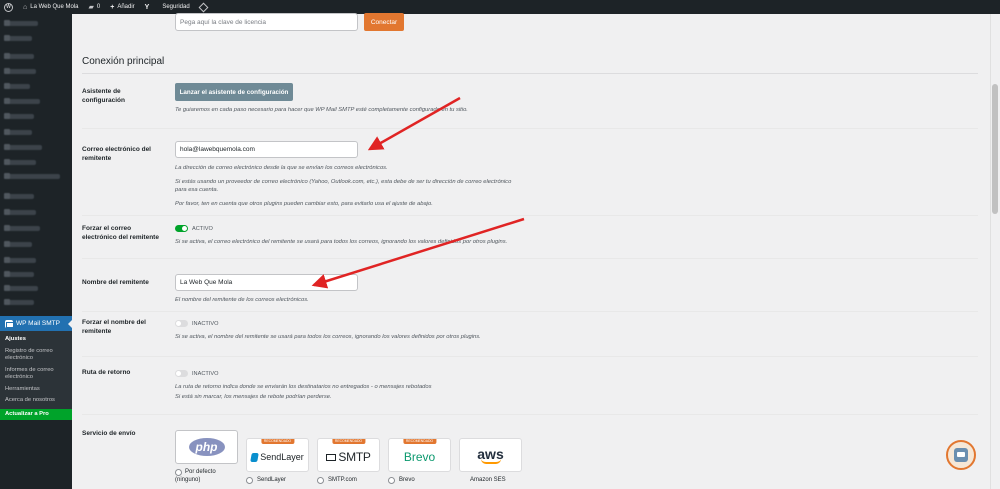  I want to click on connect-button: Conectar, so click(384, 22).